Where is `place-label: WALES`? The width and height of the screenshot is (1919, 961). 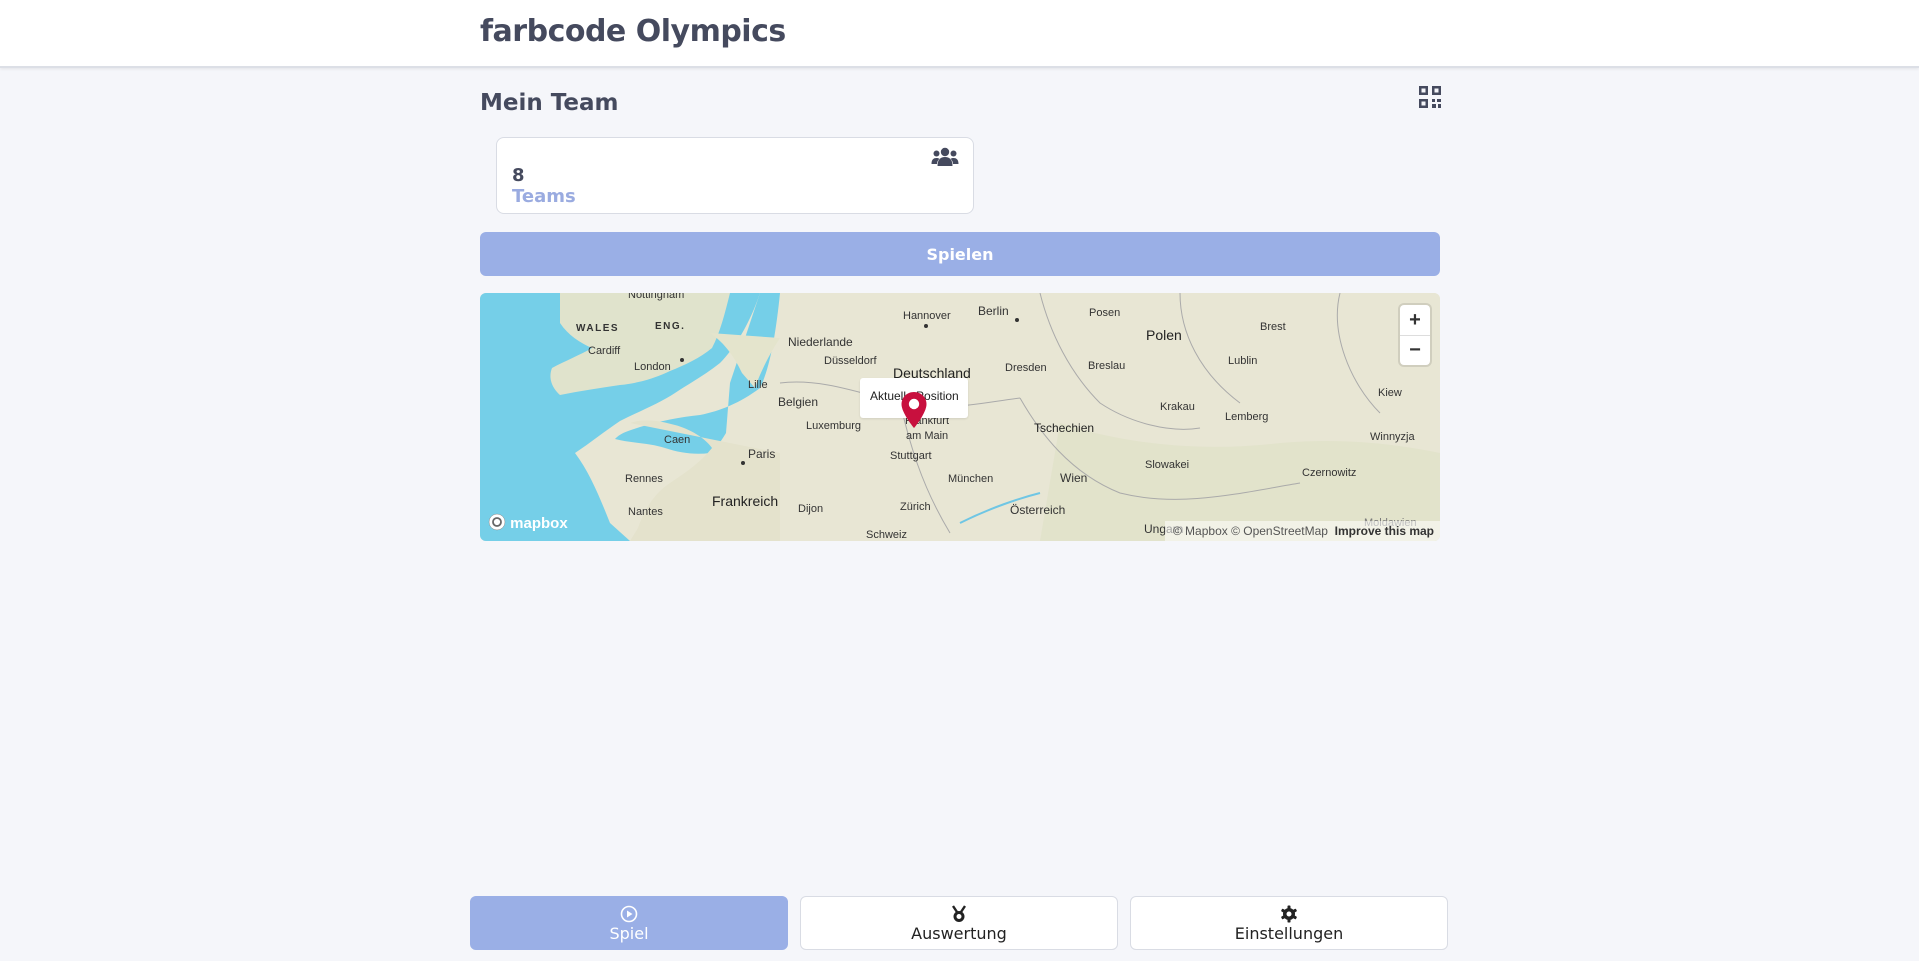
place-label: WALES is located at coordinates (598, 328).